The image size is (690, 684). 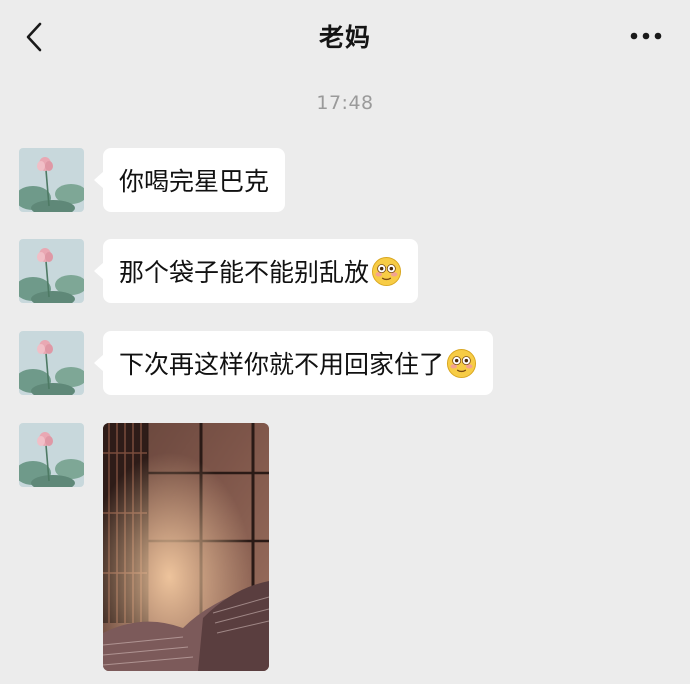 I want to click on message-timestamp: 17:48, so click(x=345, y=103).